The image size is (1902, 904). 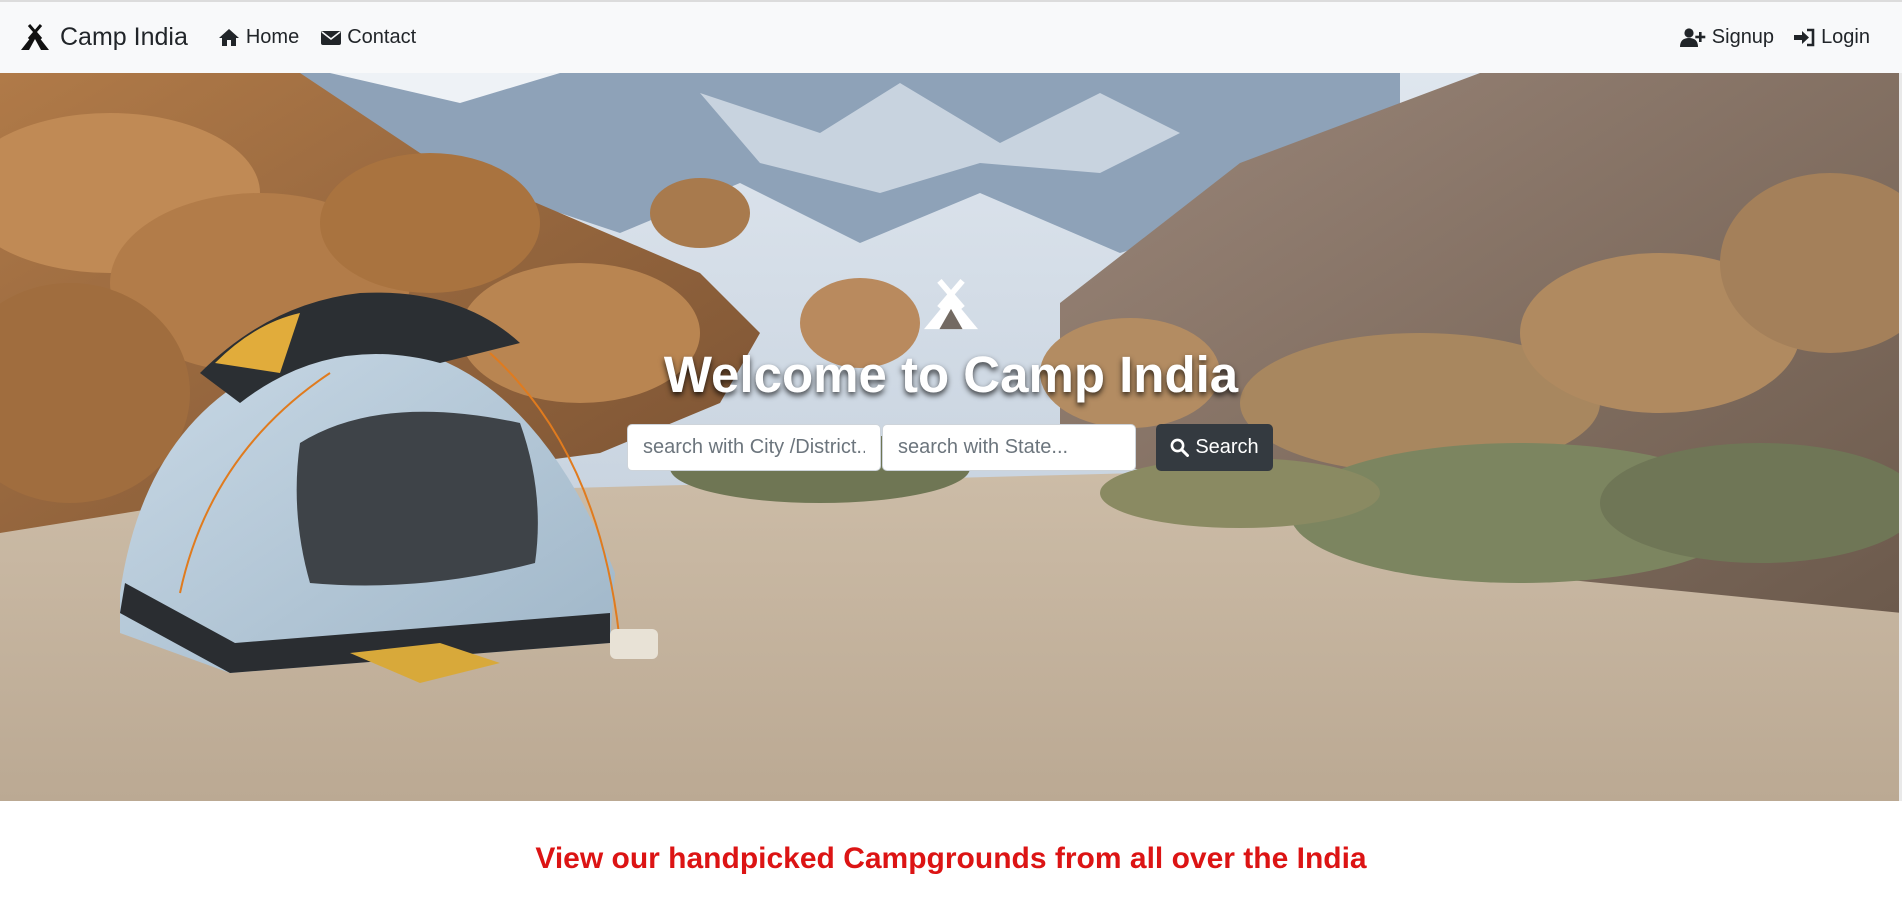 I want to click on nav-signup-link: Signup, so click(x=1727, y=37).